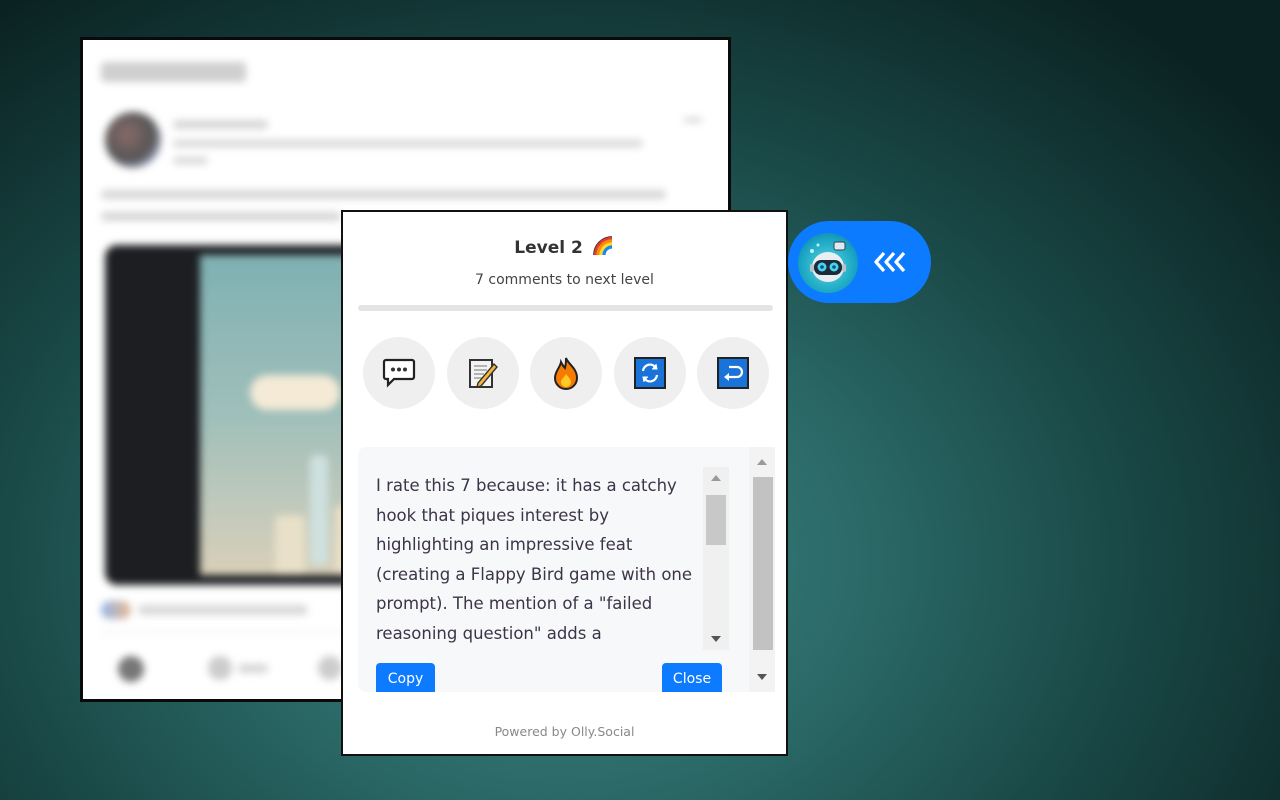  What do you see at coordinates (716, 558) in the screenshot?
I see `response-text-scrollbar` at bounding box center [716, 558].